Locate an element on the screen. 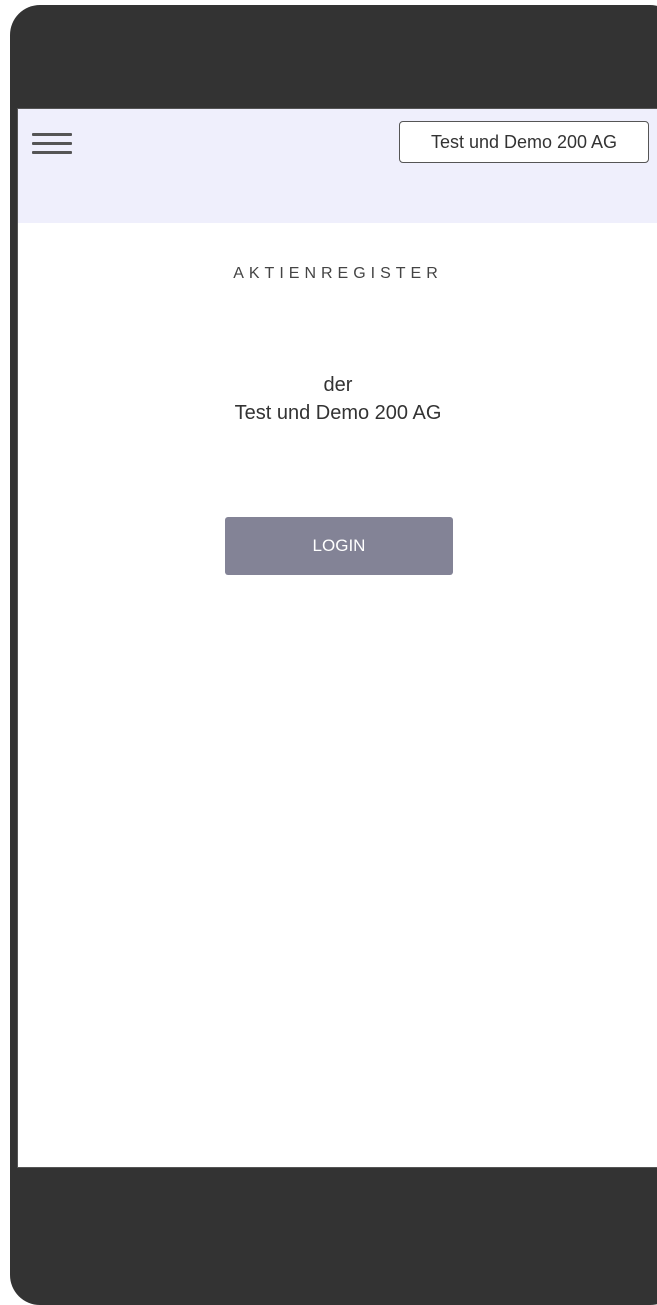 Image resolution: width=657 pixels, height=1305 pixels. company-subtitle: der Test und Demo 200 AG is located at coordinates (337, 399).